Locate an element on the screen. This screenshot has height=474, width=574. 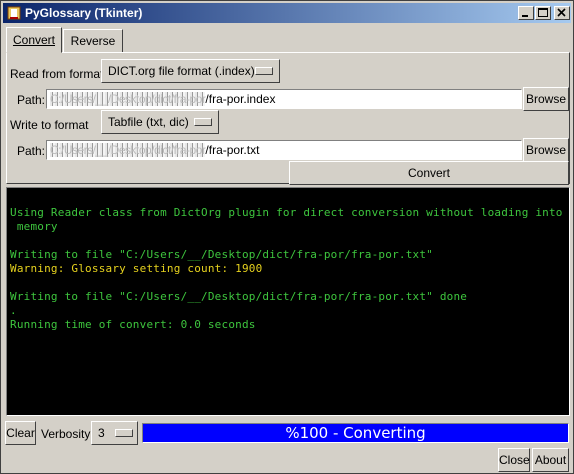
about-button: About is located at coordinates (550, 460).